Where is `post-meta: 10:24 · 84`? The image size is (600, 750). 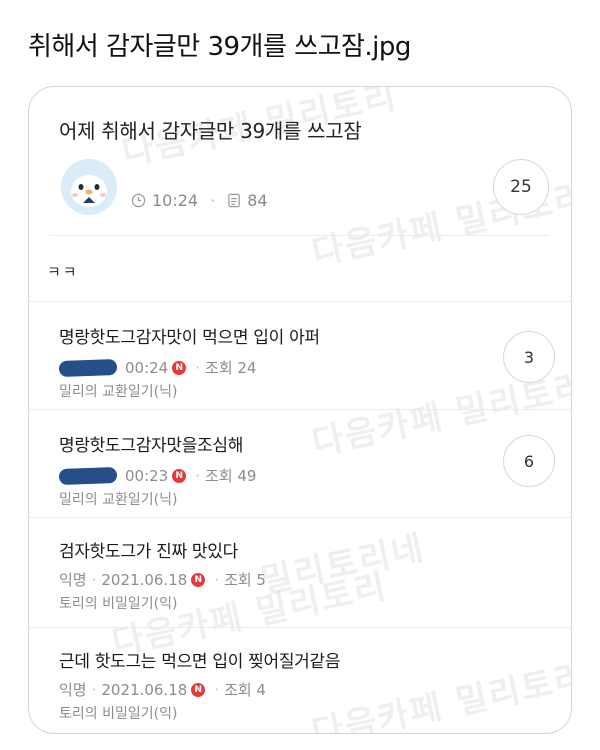
post-meta: 10:24 · 84 is located at coordinates (199, 200).